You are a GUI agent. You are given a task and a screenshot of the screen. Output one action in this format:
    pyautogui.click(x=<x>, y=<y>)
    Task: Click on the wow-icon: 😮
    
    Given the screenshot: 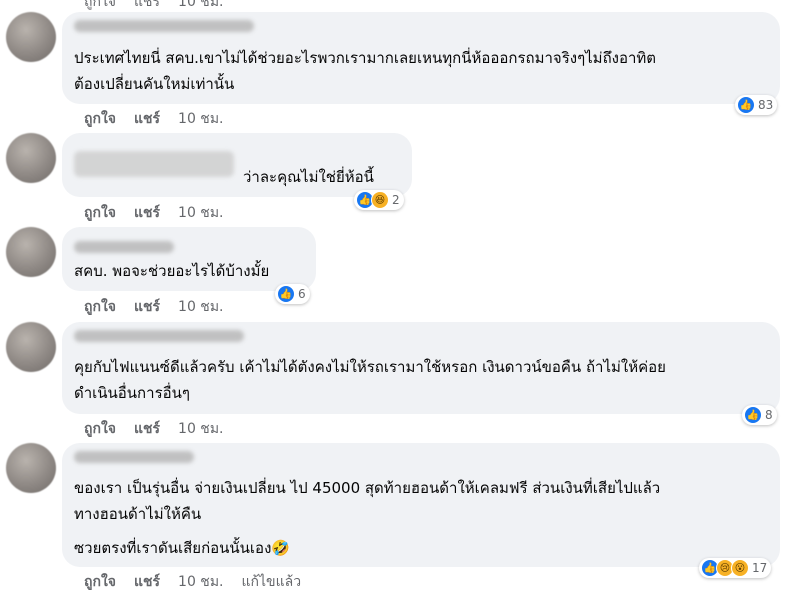 What is the action you would take?
    pyautogui.click(x=740, y=568)
    